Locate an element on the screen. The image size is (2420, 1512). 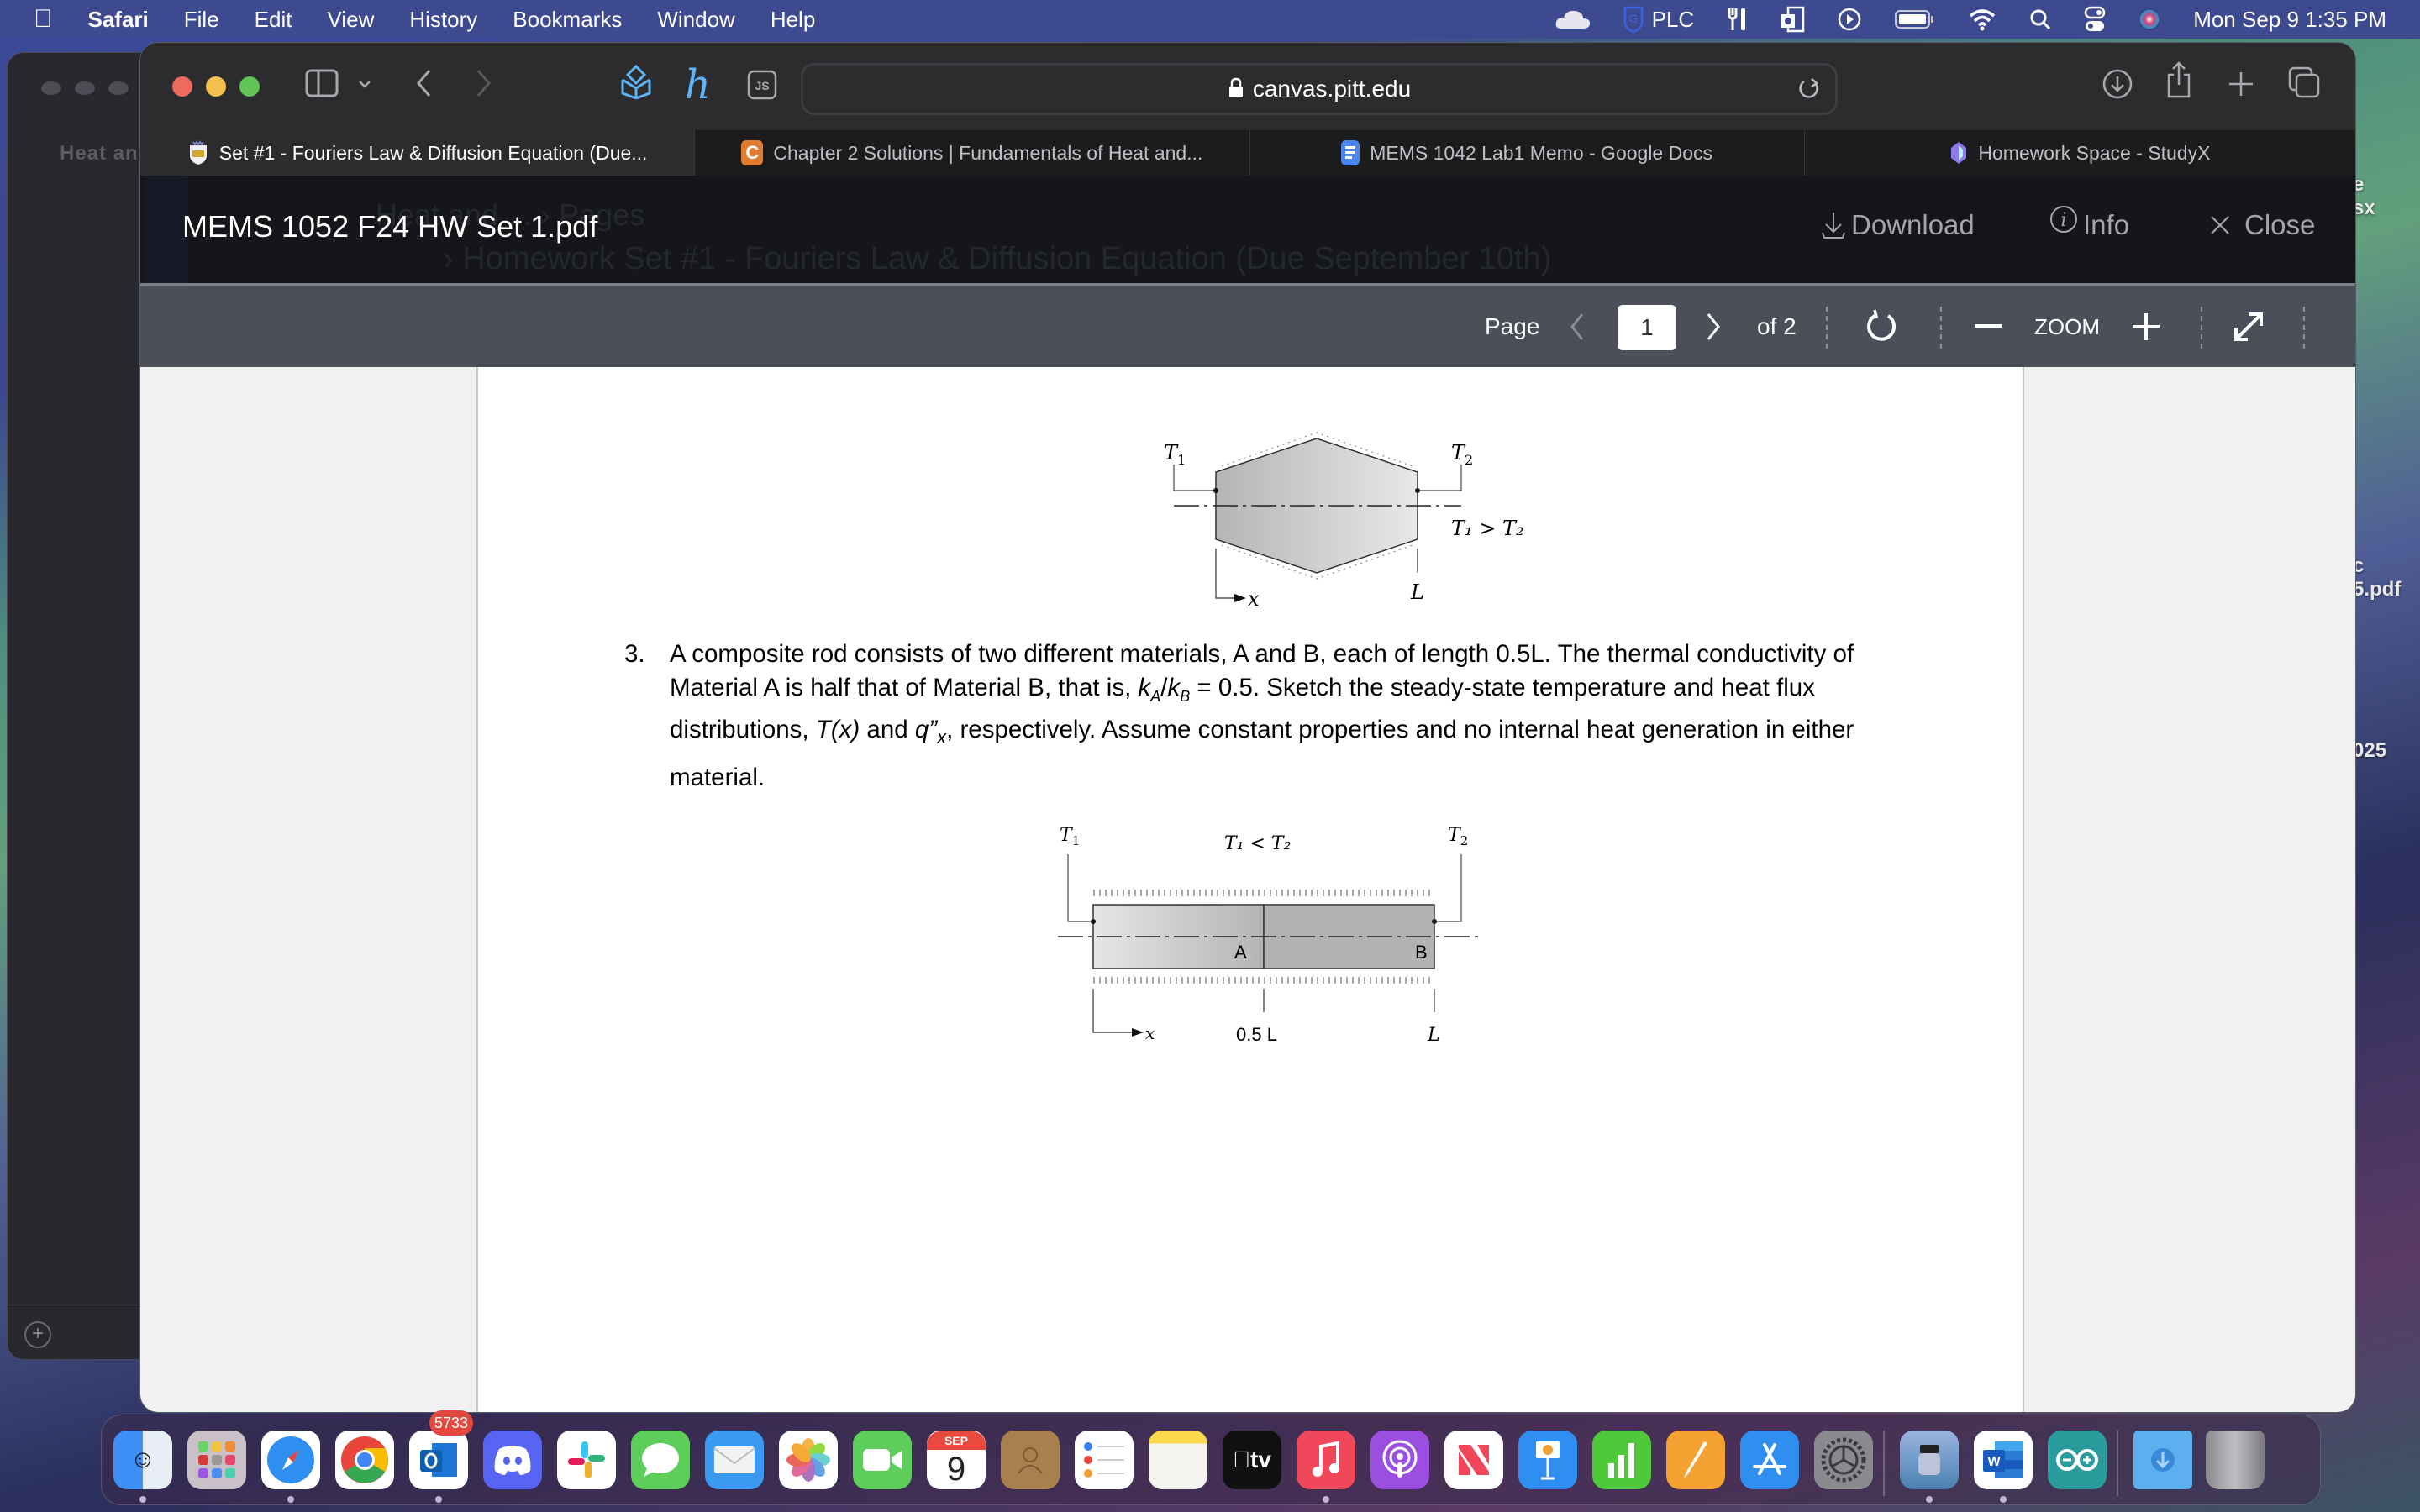
previous-page-button is located at coordinates (1577, 326).